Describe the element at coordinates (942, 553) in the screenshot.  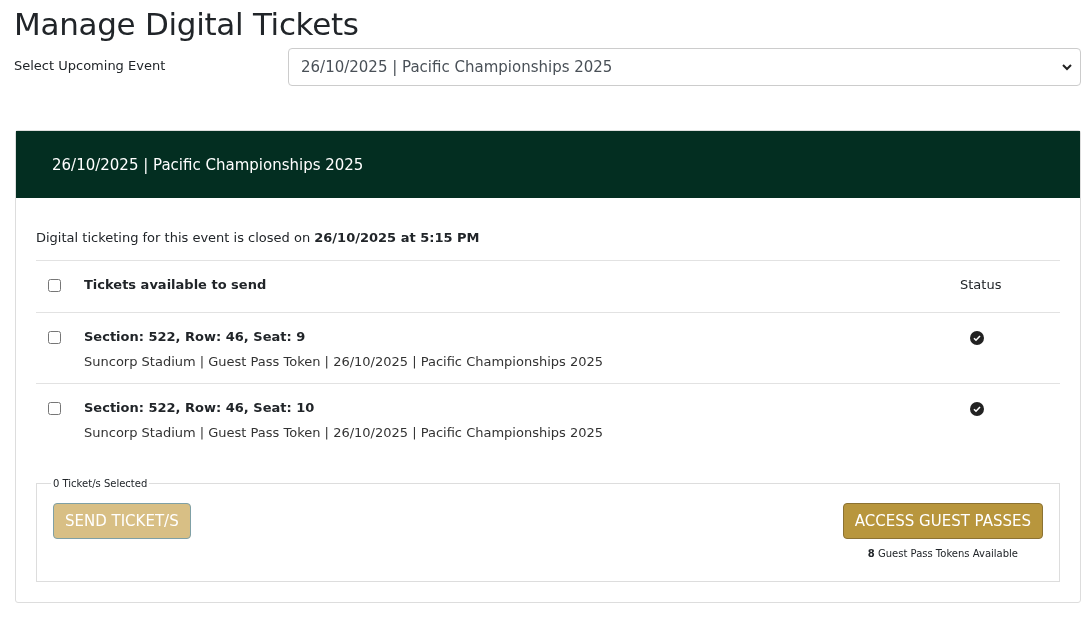
I see `tokens-available-note: 8 Guest Pass Tokens Available` at that location.